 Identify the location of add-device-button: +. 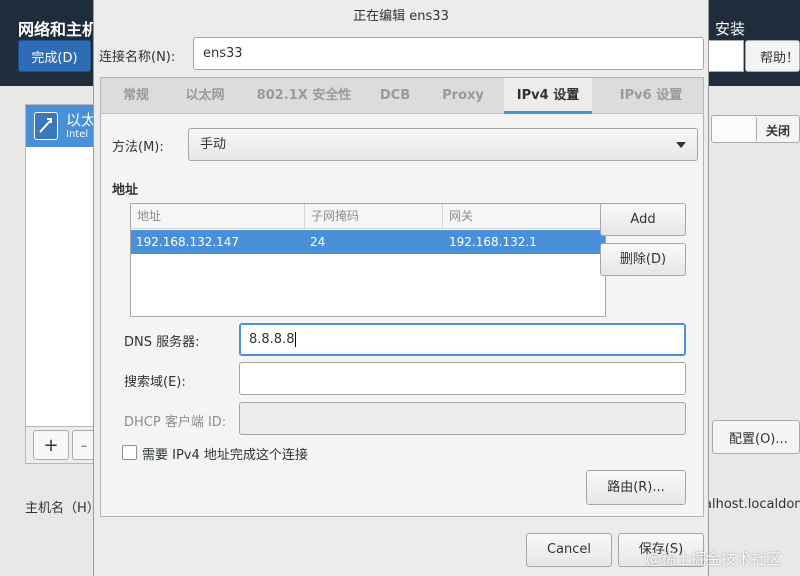
(51, 445).